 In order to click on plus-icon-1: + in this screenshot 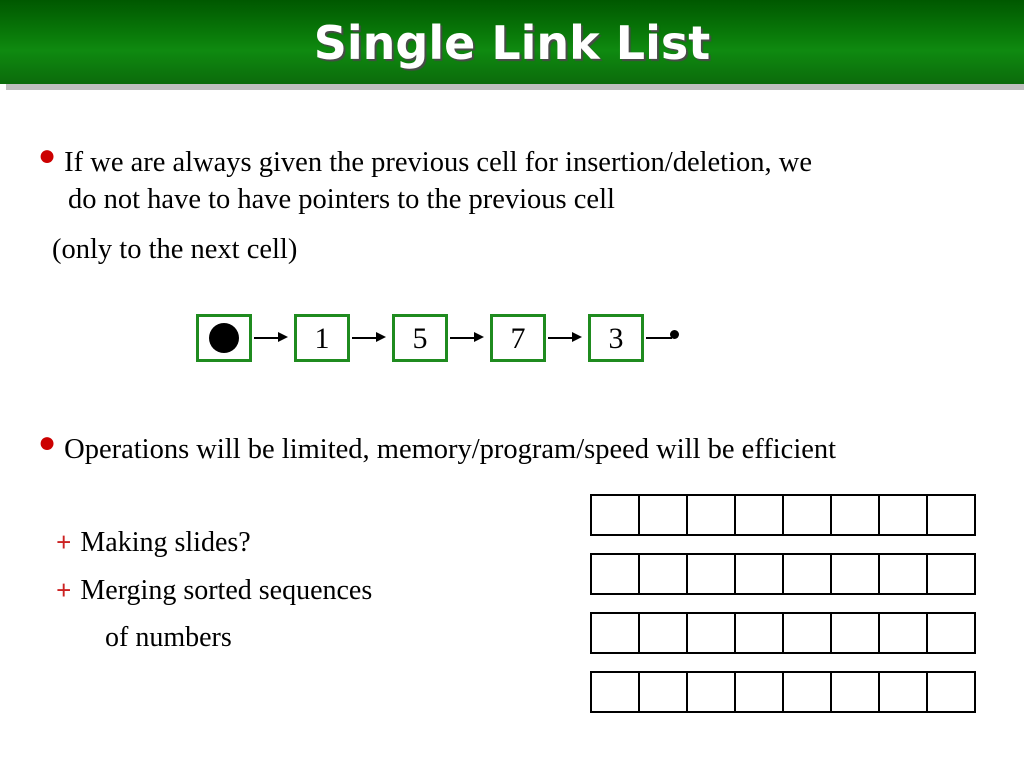, I will do `click(64, 542)`.